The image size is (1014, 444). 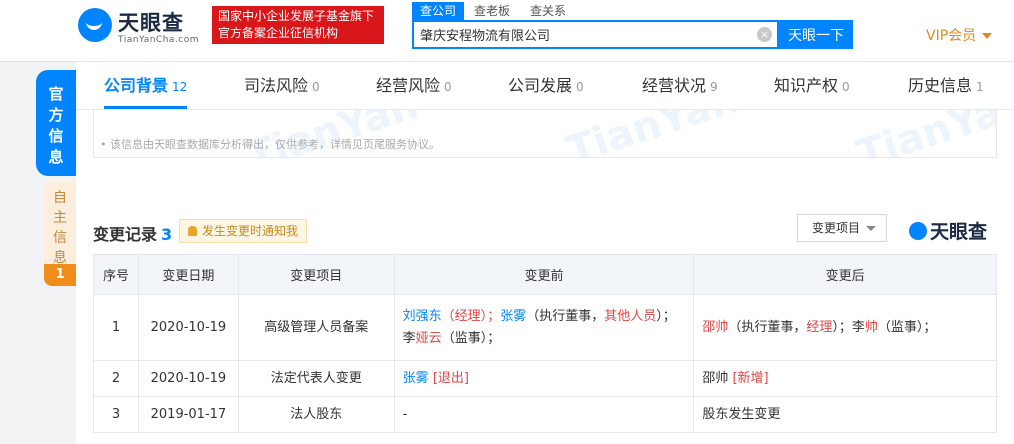 I want to click on brand-watermark: 天眼查, so click(x=948, y=230).